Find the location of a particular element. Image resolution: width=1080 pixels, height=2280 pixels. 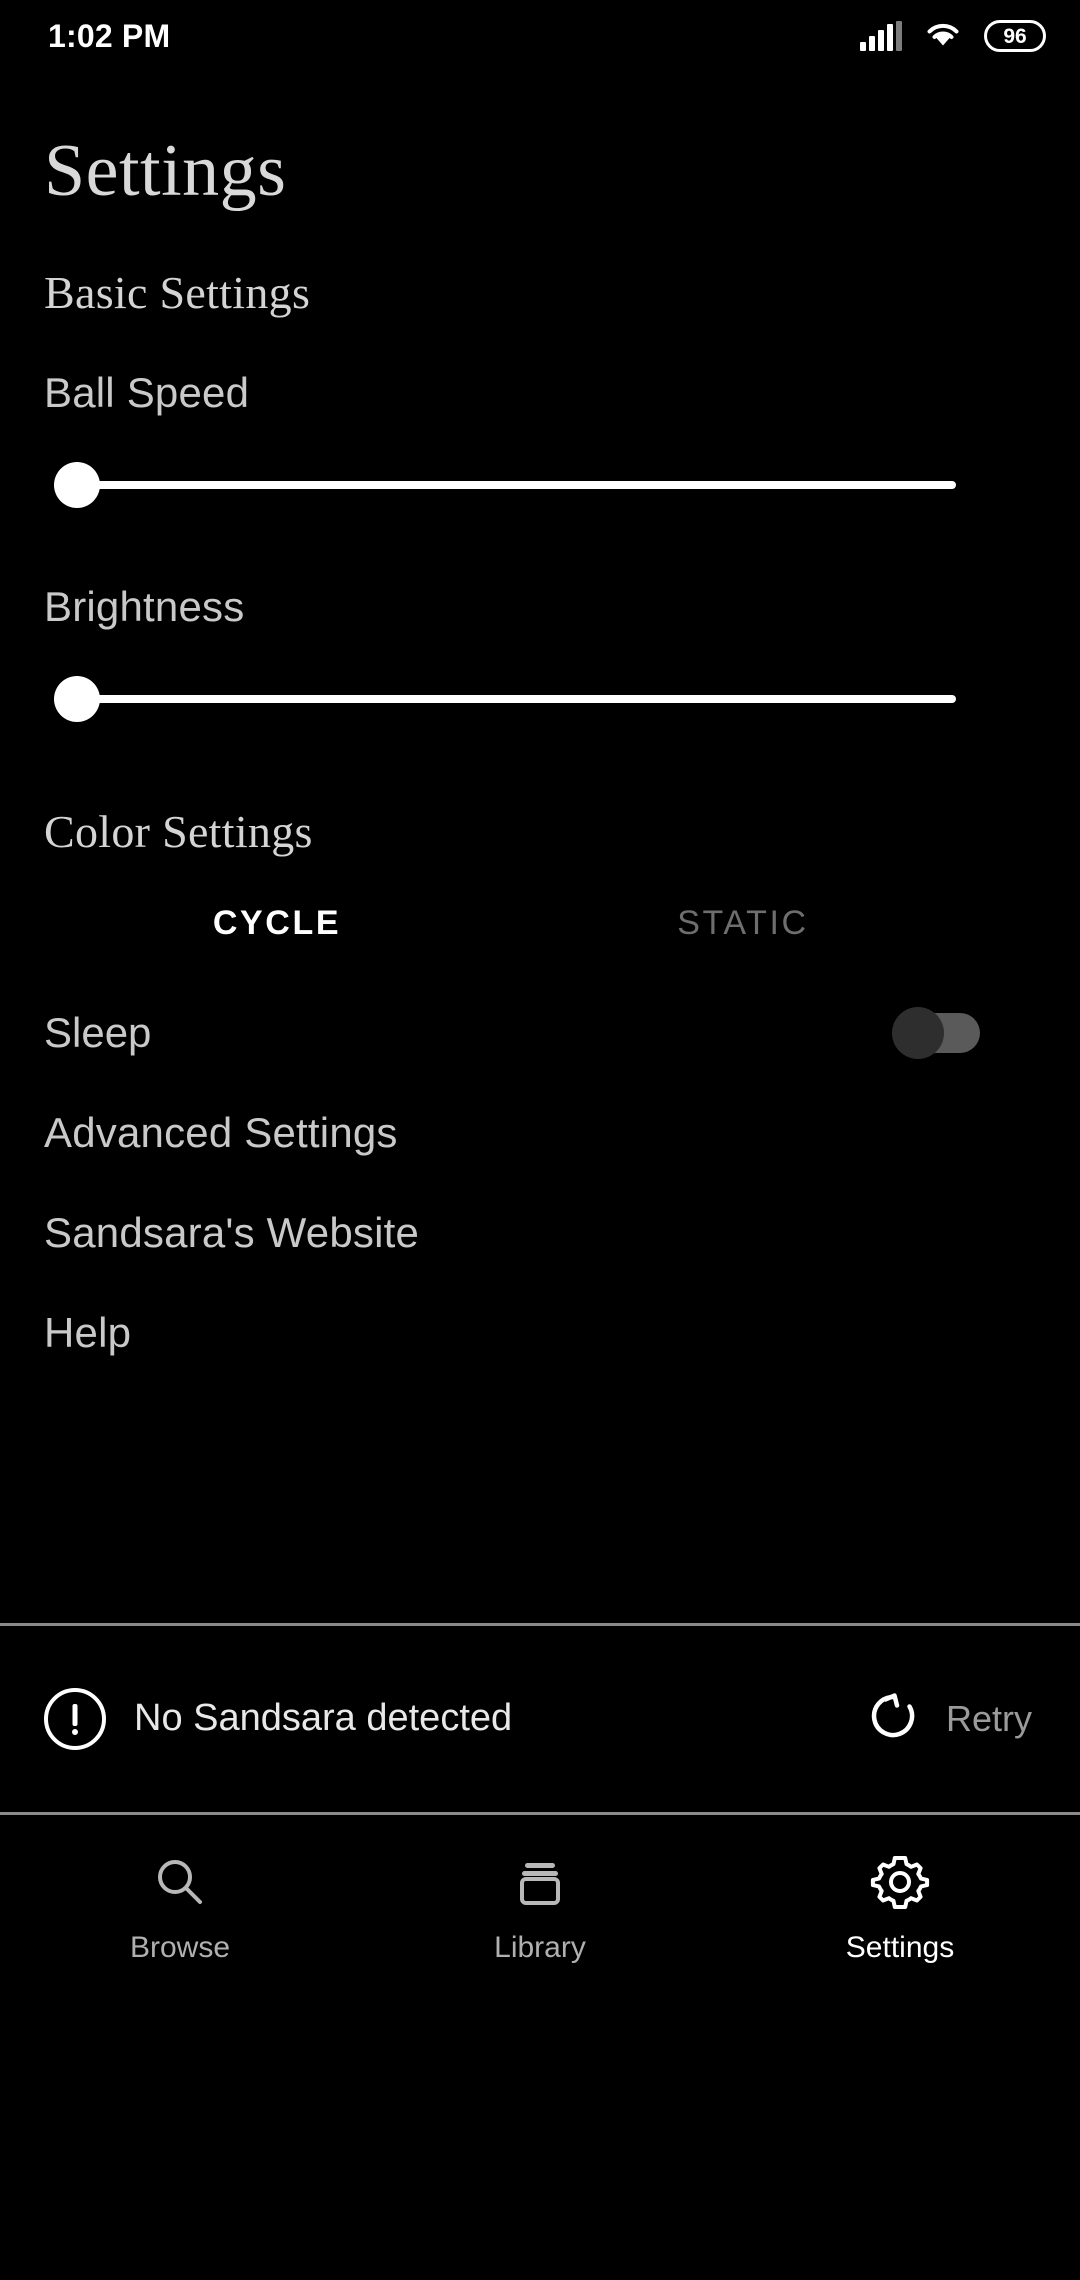

menu-item-advanced-settings: Advanced Settings is located at coordinates (540, 1133).